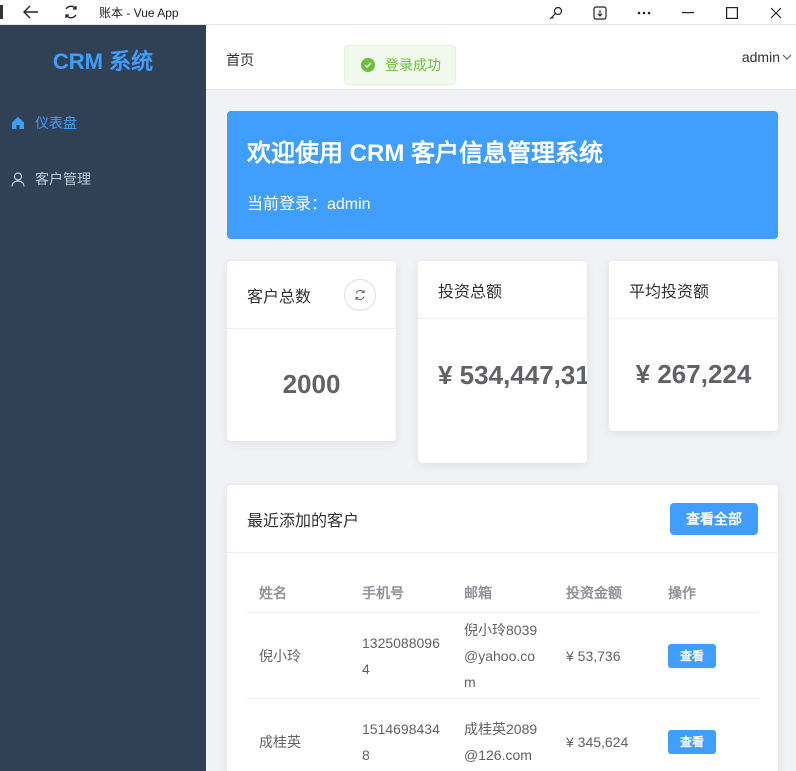 Image resolution: width=796 pixels, height=771 pixels. What do you see at coordinates (413, 65) in the screenshot?
I see `toast-message: 登录成功` at bounding box center [413, 65].